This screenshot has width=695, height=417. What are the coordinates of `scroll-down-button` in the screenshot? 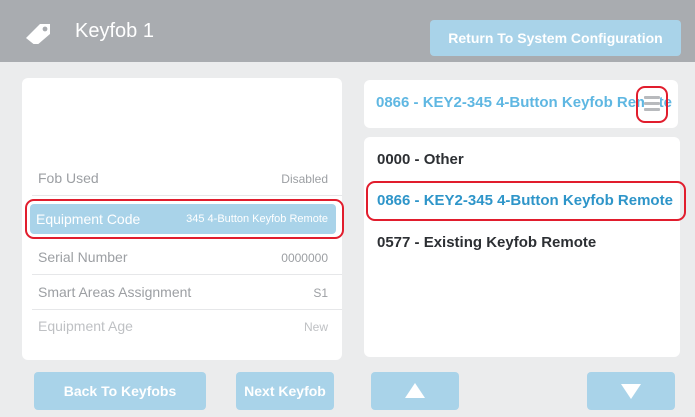 It's located at (631, 391).